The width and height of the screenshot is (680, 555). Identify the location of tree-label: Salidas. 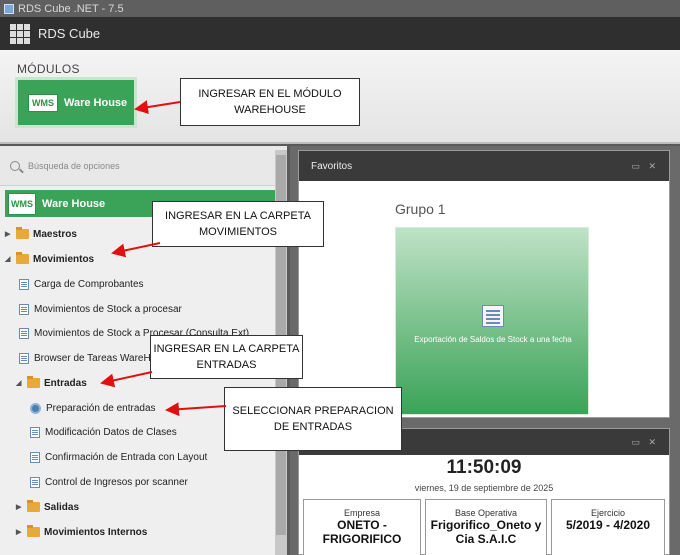
(62, 507).